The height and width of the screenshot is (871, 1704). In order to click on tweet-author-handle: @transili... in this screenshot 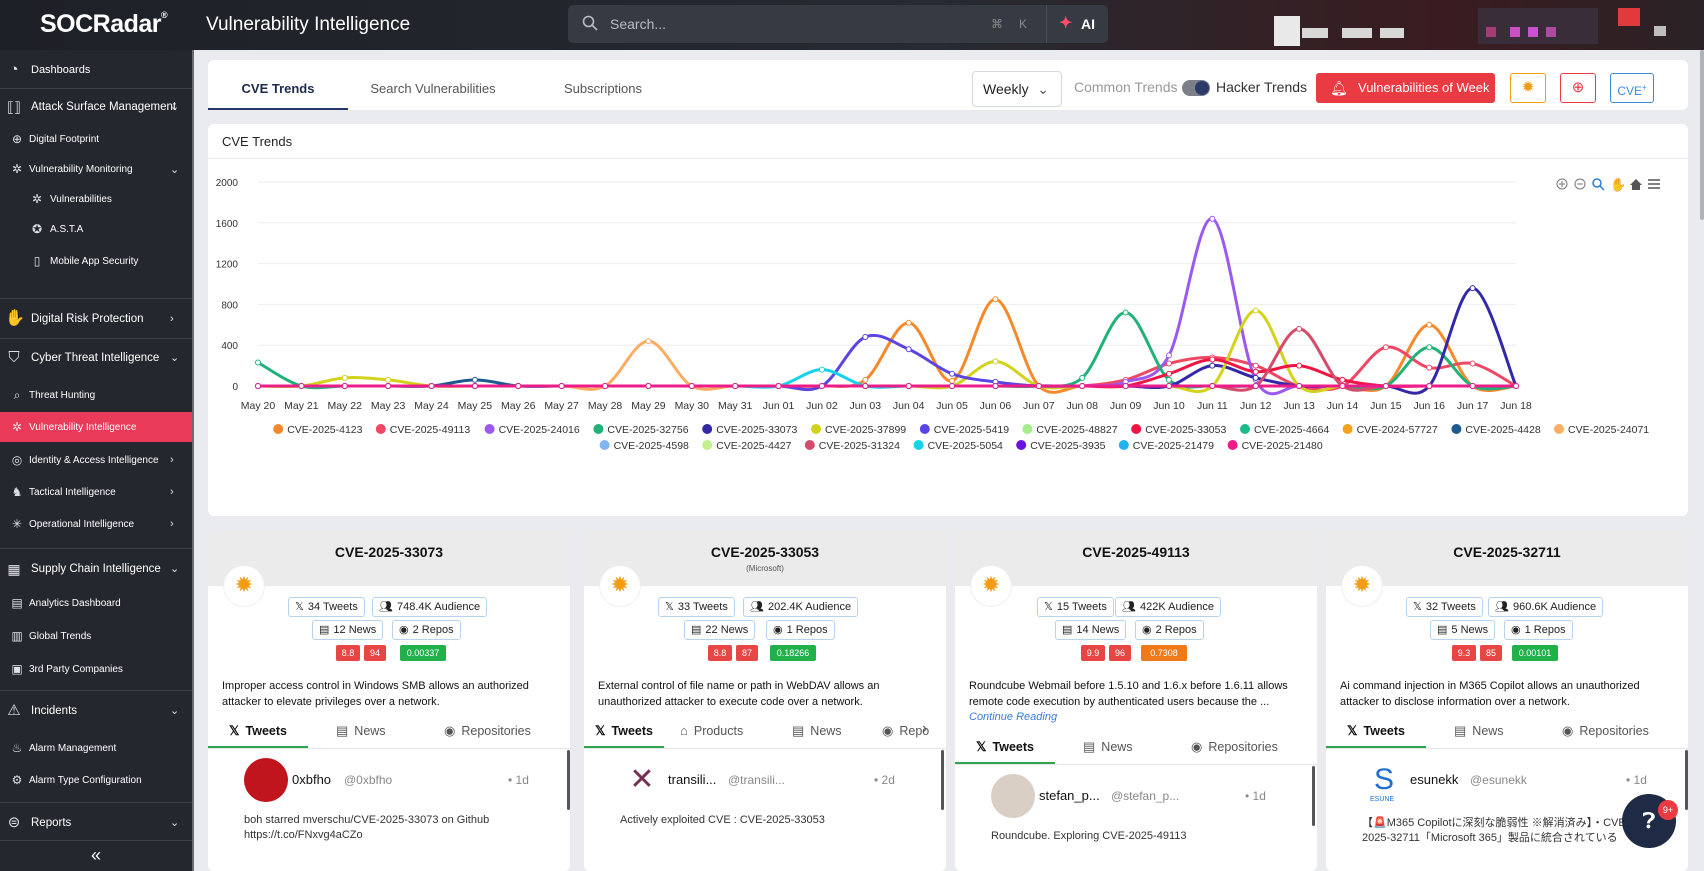, I will do `click(756, 780)`.